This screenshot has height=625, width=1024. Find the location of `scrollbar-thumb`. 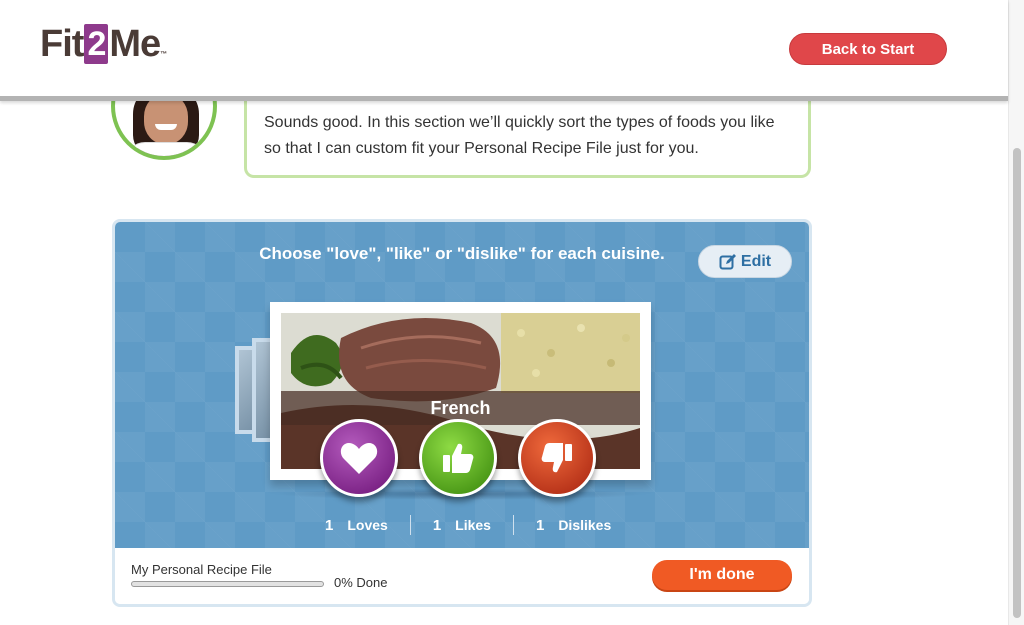

scrollbar-thumb is located at coordinates (1017, 383).